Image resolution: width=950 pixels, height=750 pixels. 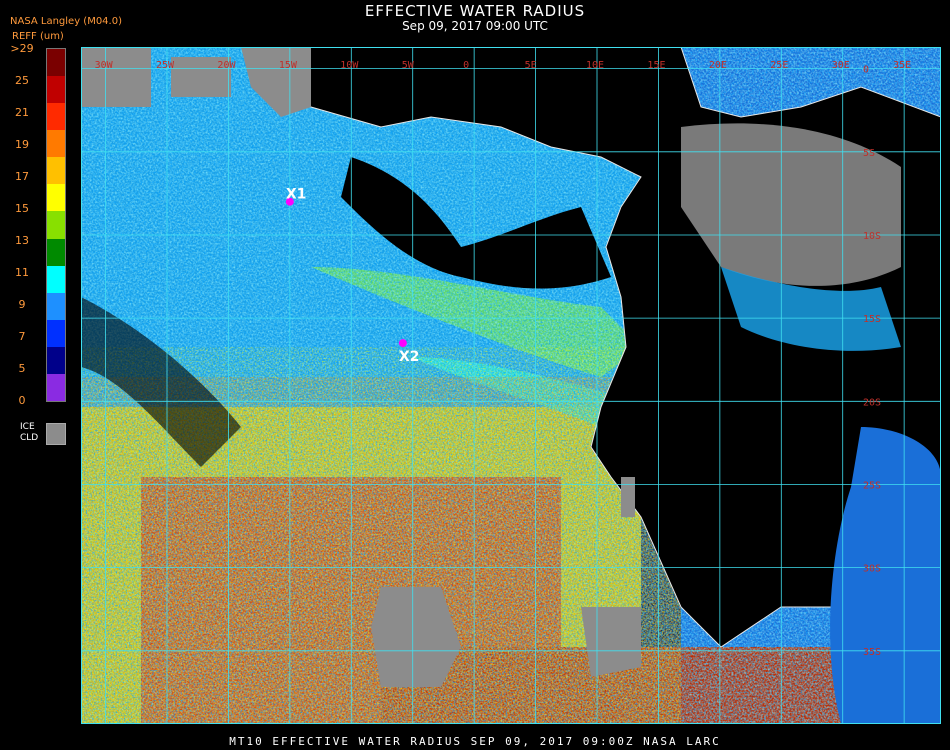 I want to click on site-marker-label: X2, so click(x=409, y=357).